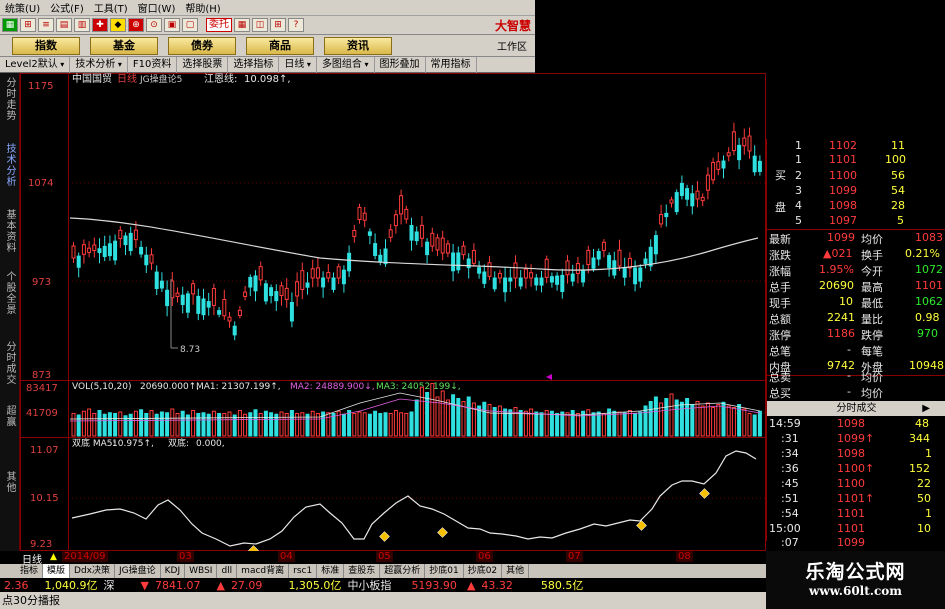 The height and width of the screenshot is (609, 945). I want to click on fund-button: 基金, so click(124, 45).